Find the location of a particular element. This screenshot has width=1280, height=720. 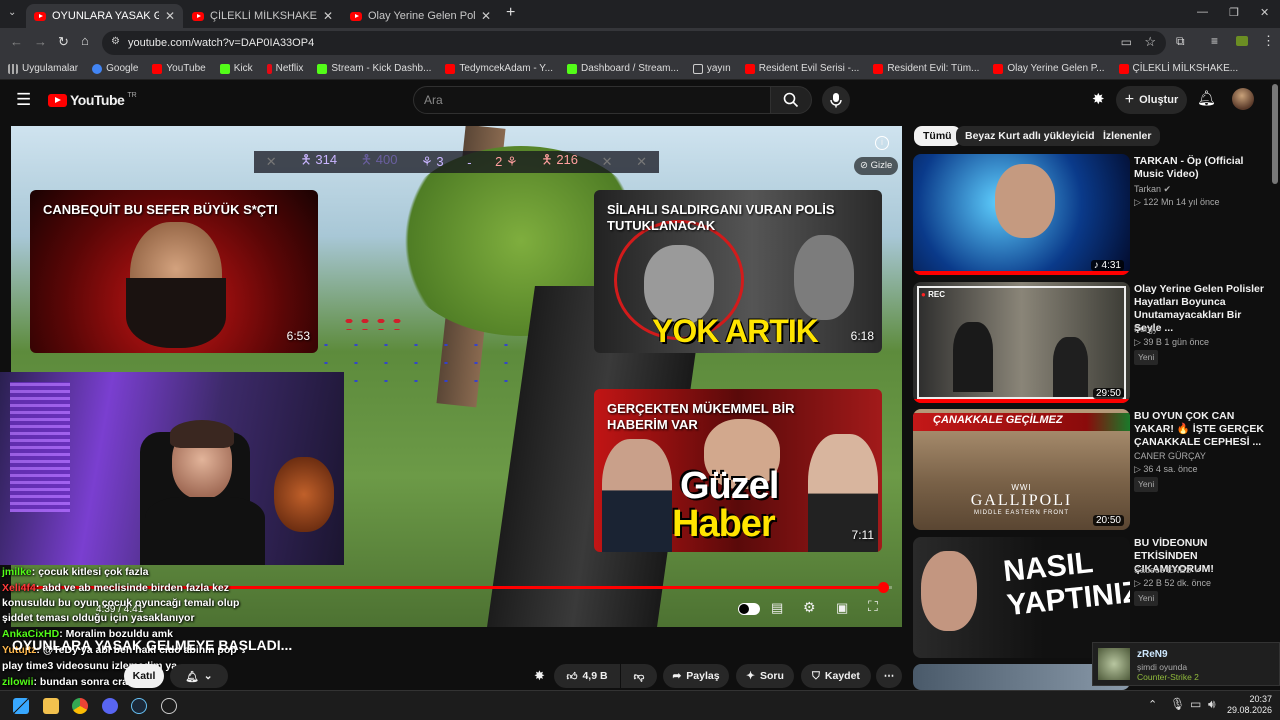

minimize-icon: — is located at coordinates (1202, 12).